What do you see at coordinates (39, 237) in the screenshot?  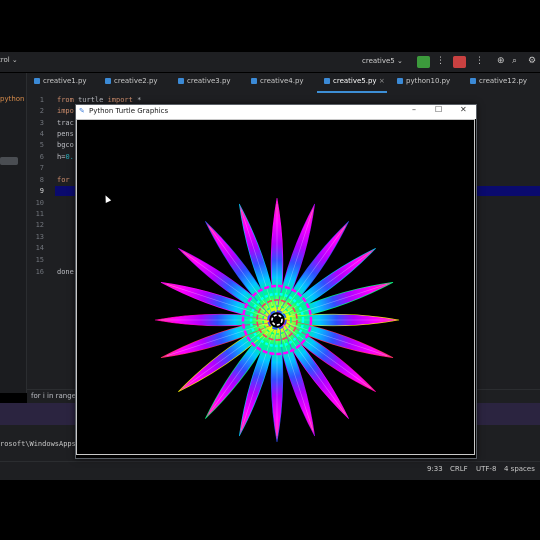 I see `line-number: 13` at bounding box center [39, 237].